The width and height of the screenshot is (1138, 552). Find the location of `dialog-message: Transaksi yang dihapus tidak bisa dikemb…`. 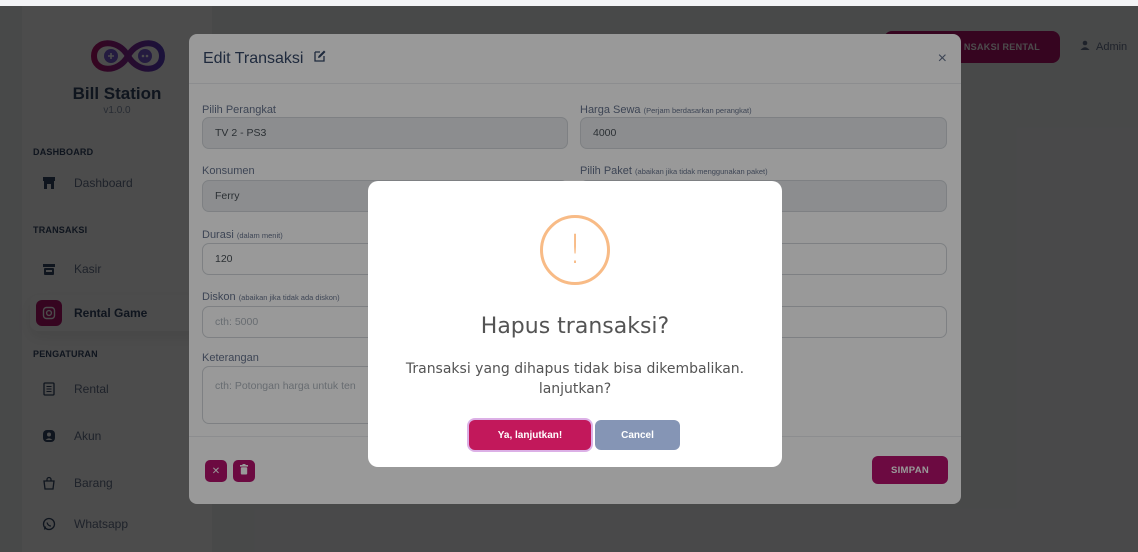

dialog-message: Transaksi yang dihapus tidak bisa dikemb… is located at coordinates (575, 379).